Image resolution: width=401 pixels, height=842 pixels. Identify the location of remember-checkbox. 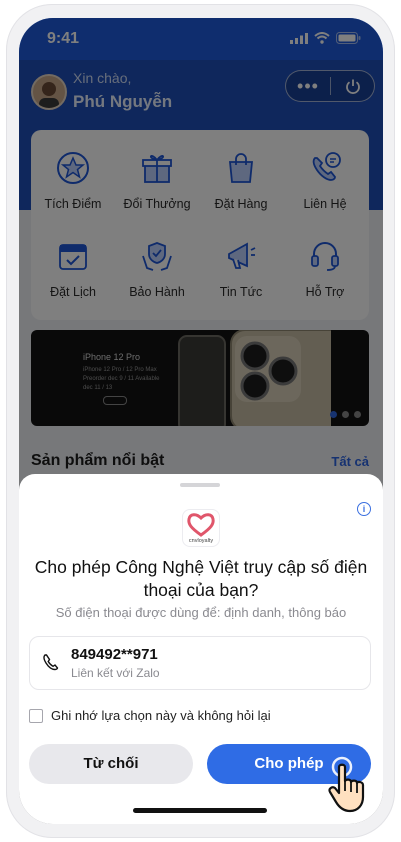
(36, 715).